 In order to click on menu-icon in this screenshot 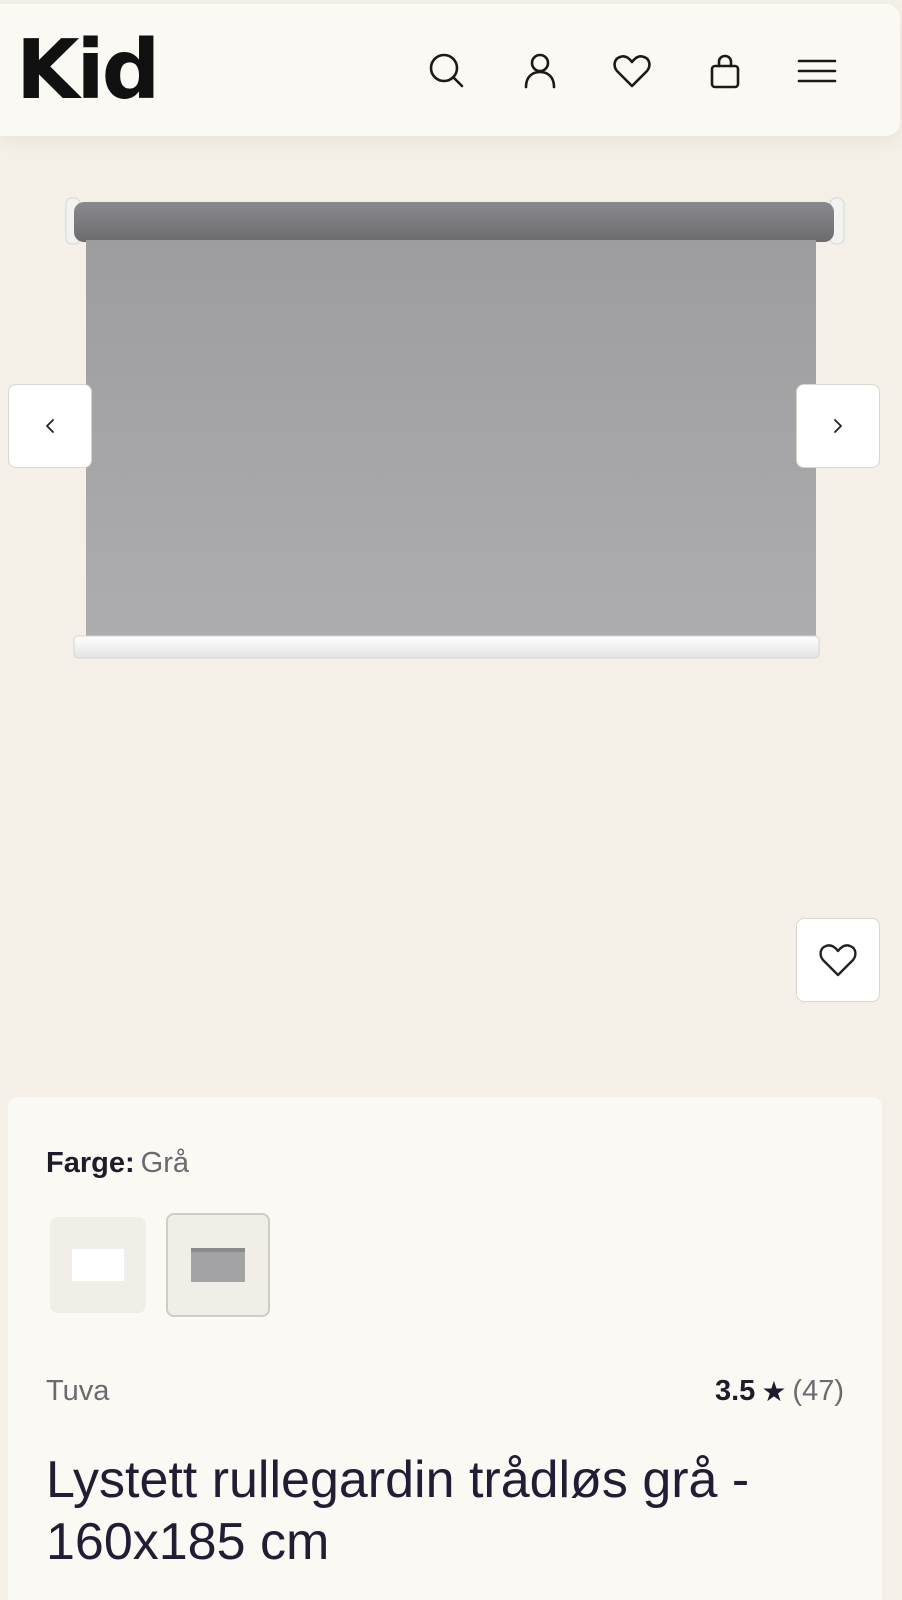, I will do `click(817, 71)`.